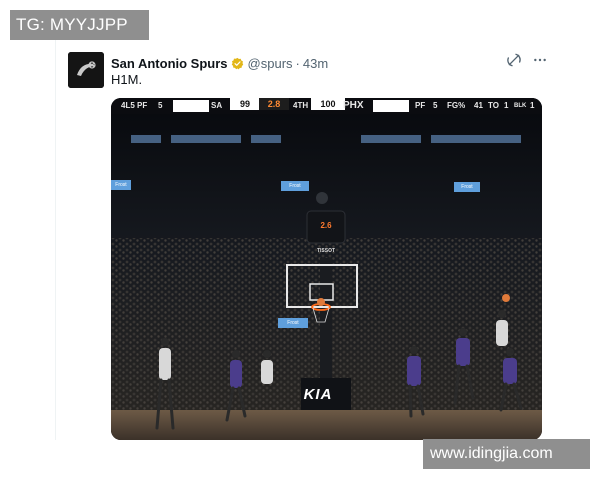  I want to click on more-icon, so click(540, 60).